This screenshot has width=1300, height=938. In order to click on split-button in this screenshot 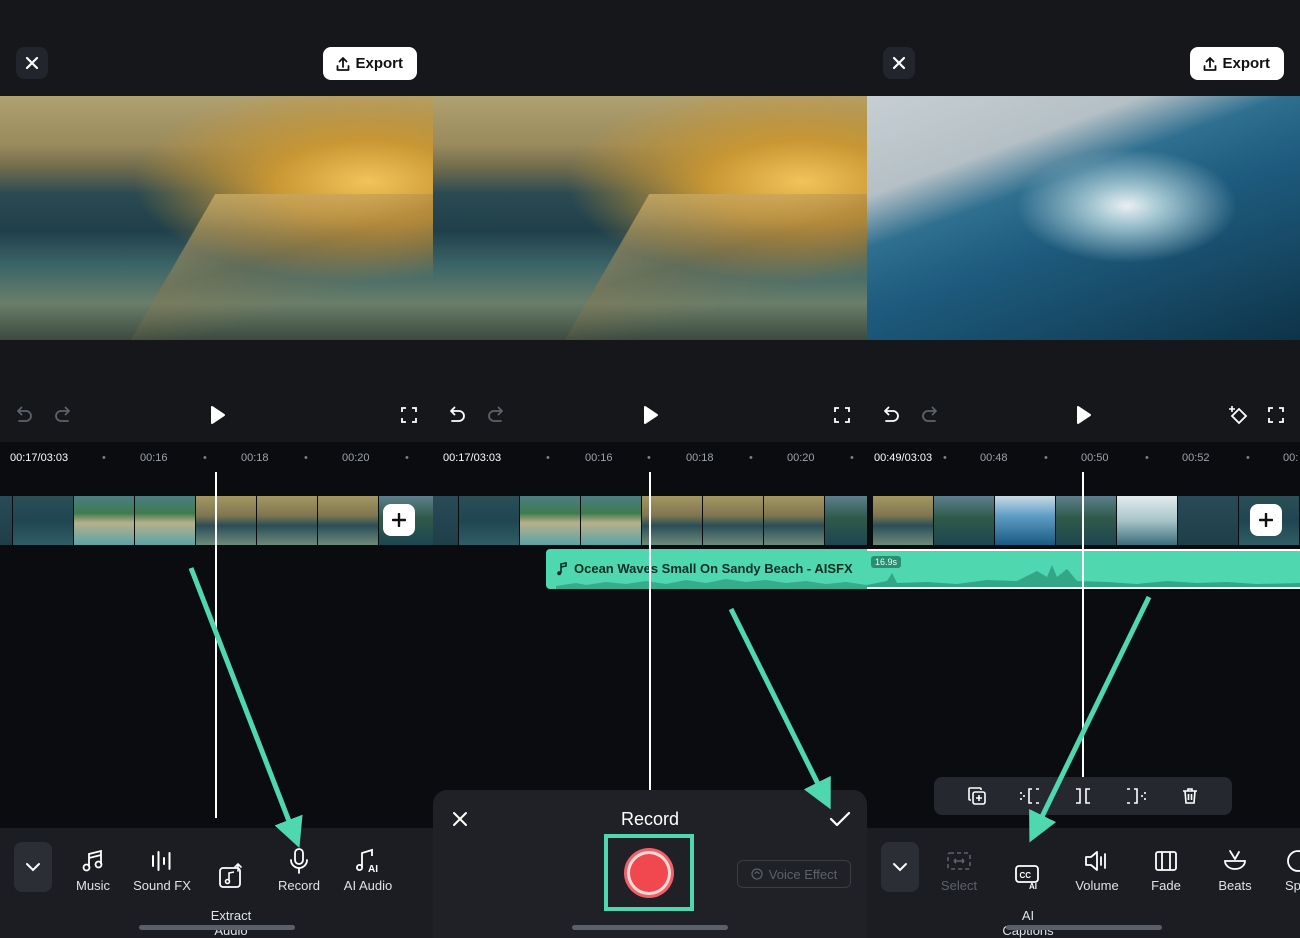, I will do `click(1083, 796)`.